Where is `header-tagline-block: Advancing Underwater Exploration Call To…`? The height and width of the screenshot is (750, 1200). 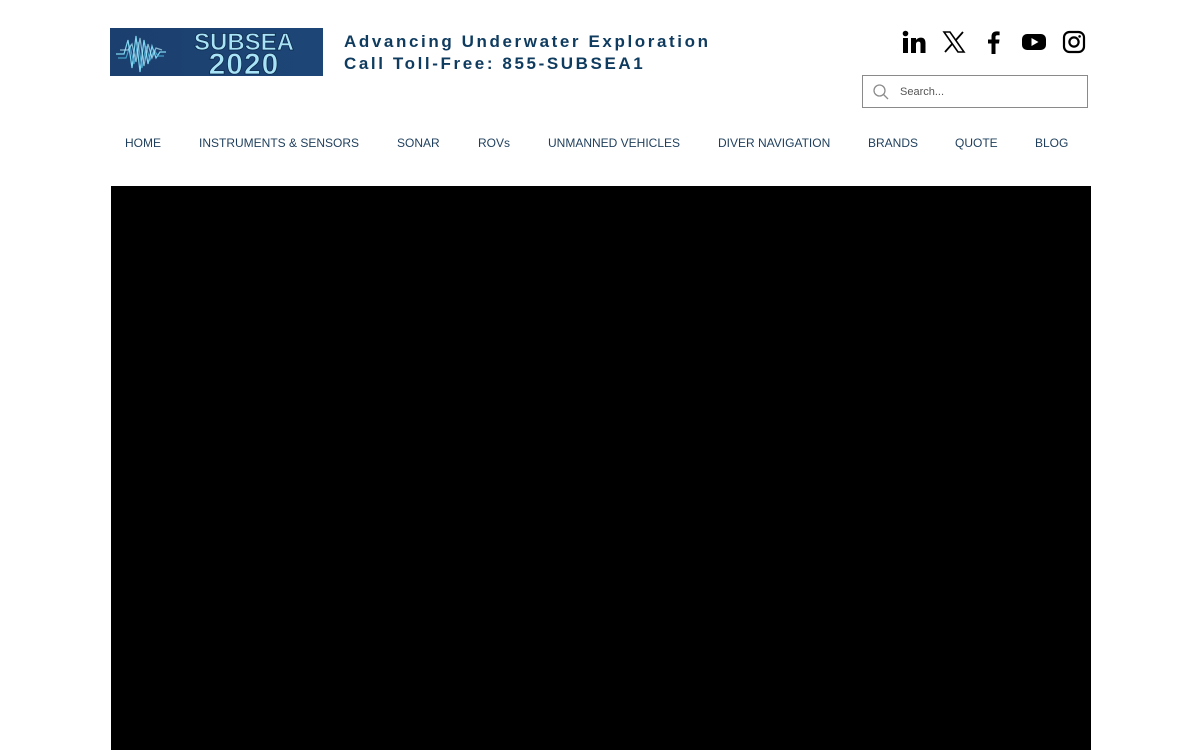 header-tagline-block: Advancing Underwater Exploration Call To… is located at coordinates (527, 53).